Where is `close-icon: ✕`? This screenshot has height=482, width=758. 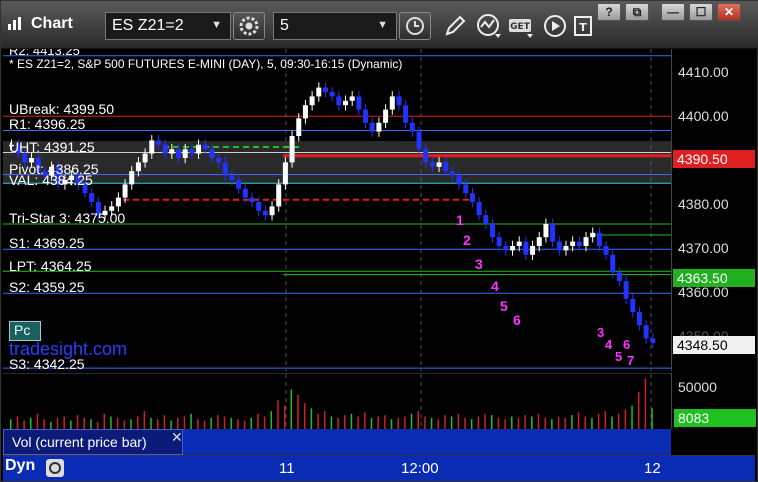
close-icon: ✕ is located at coordinates (177, 437).